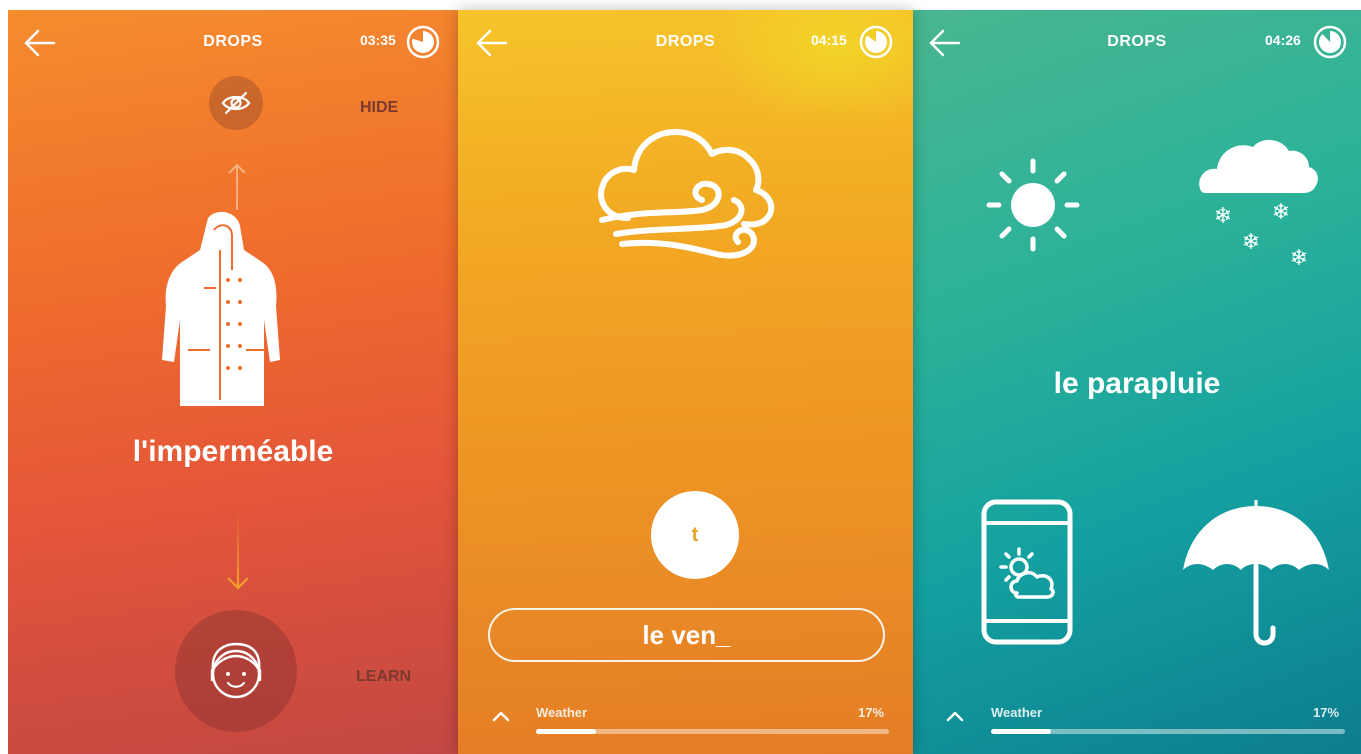  I want to click on face-icon, so click(236, 670).